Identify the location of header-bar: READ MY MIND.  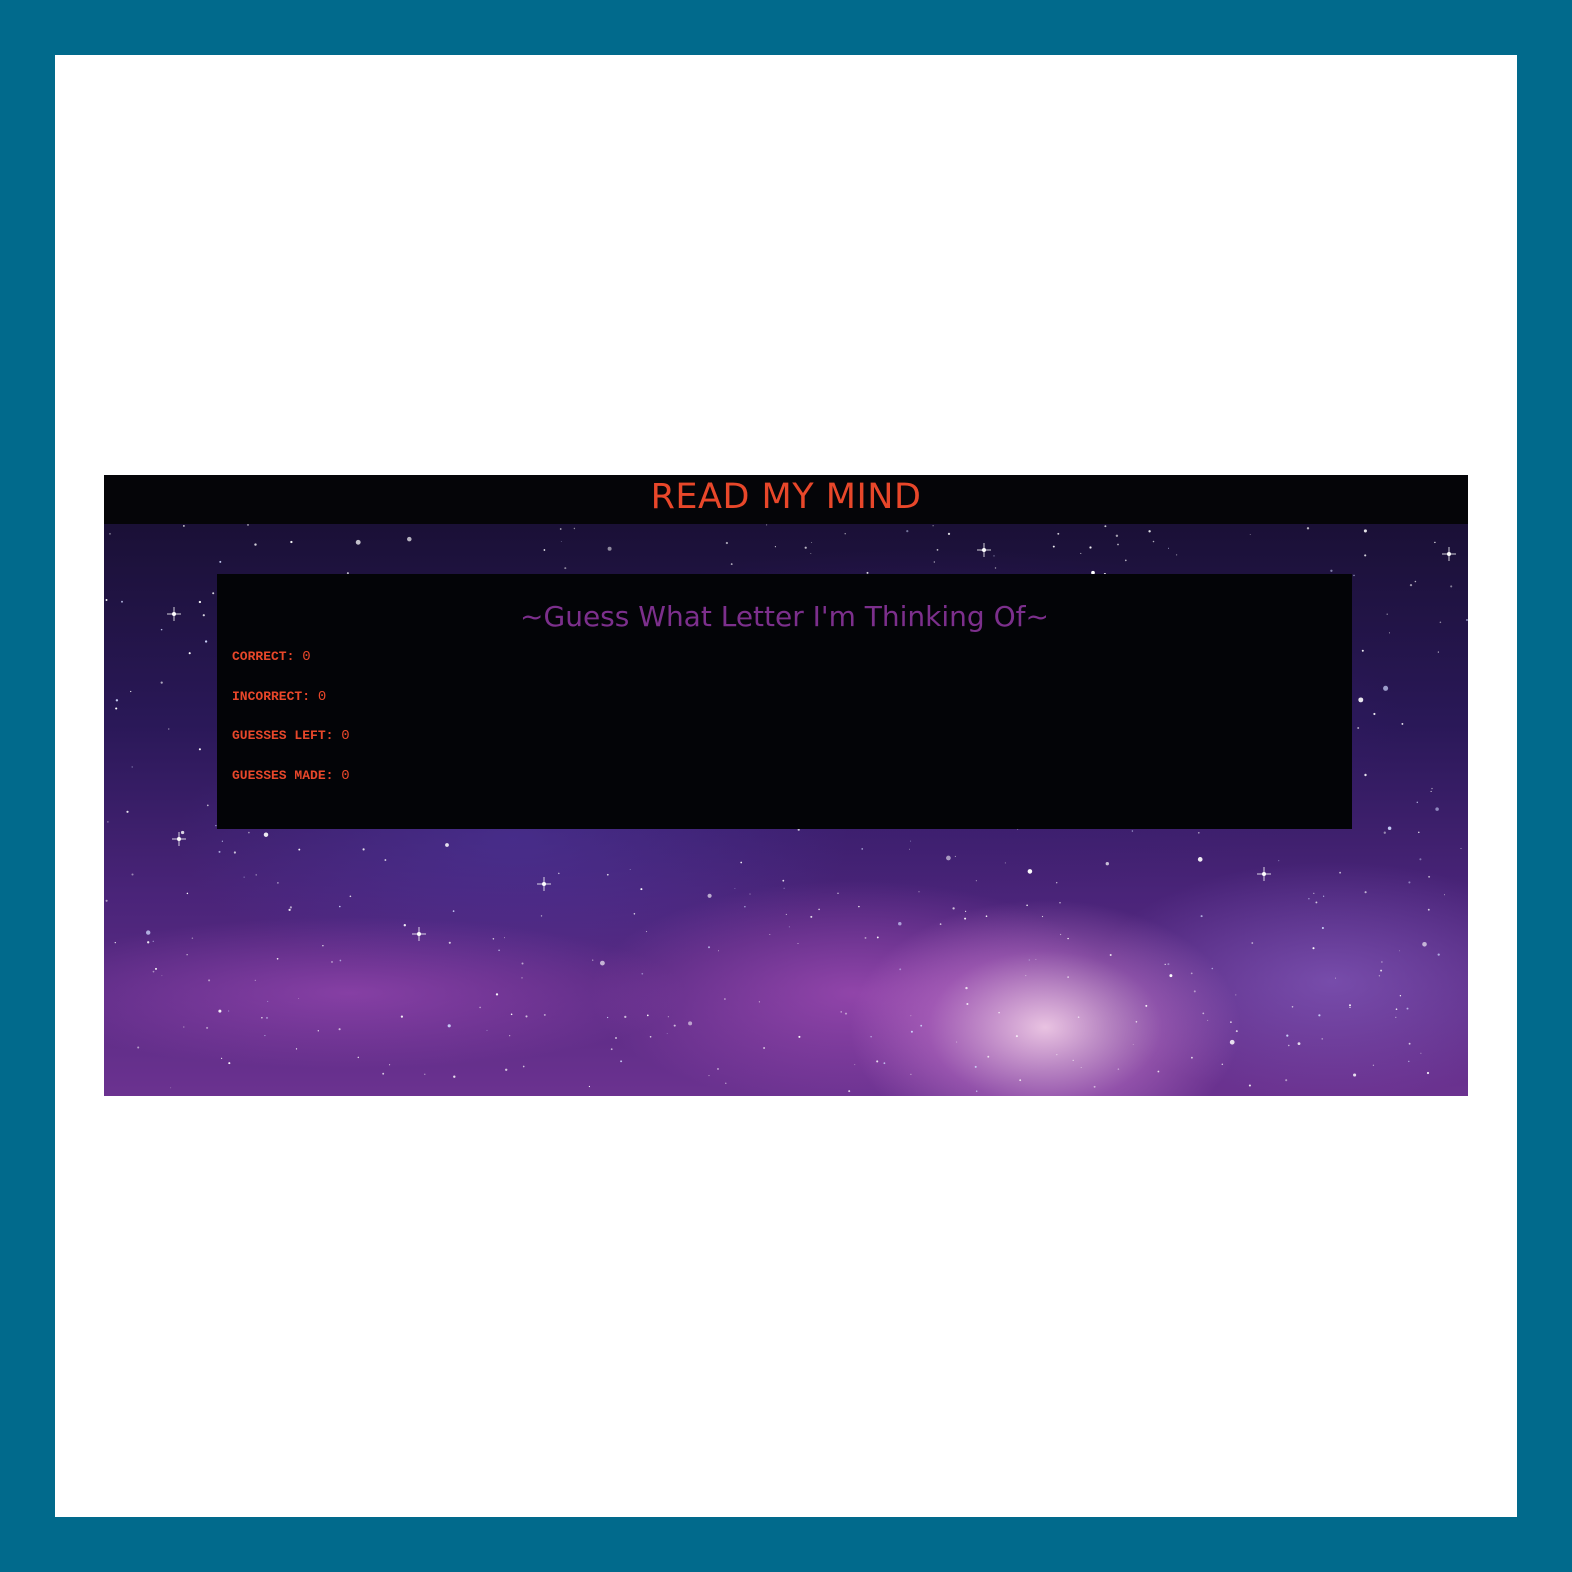
(786, 499).